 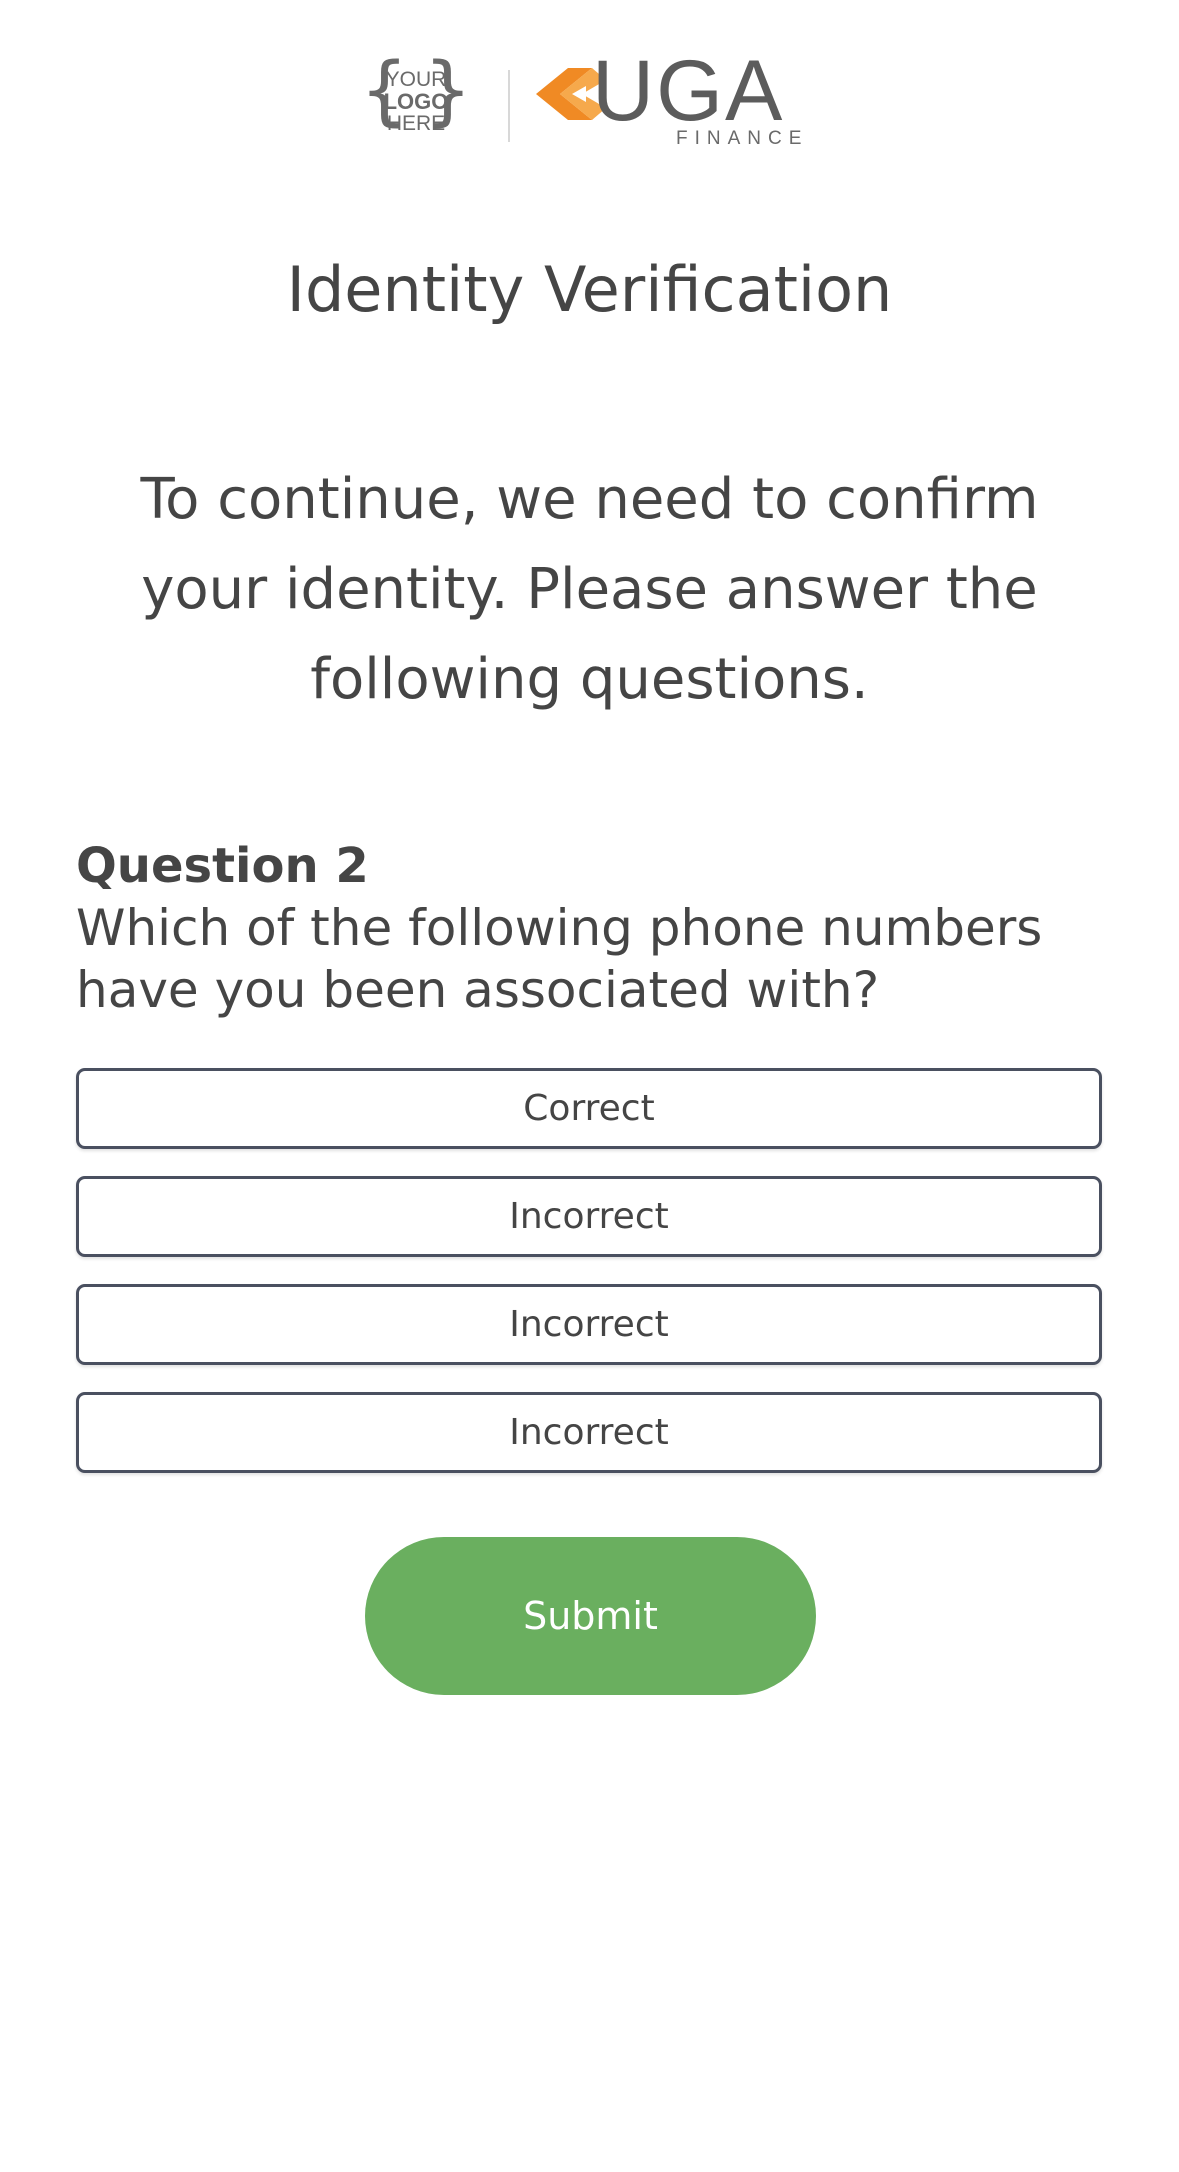 I want to click on uga-finance-subtitle: FINANCE, so click(x=742, y=138).